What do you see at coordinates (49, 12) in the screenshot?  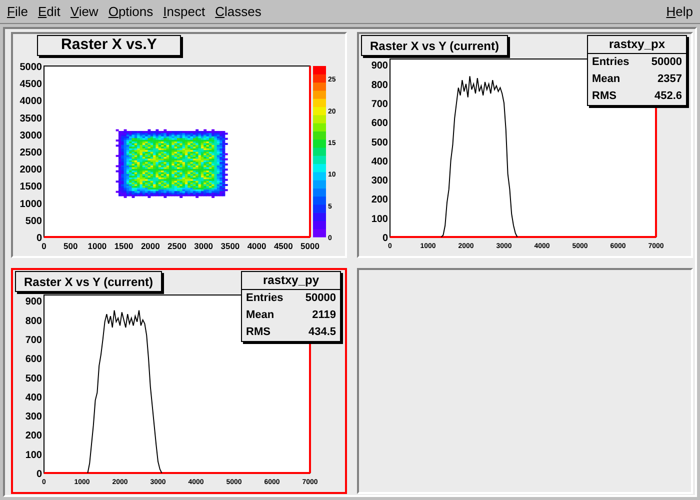 I see `menu-item: Edit` at bounding box center [49, 12].